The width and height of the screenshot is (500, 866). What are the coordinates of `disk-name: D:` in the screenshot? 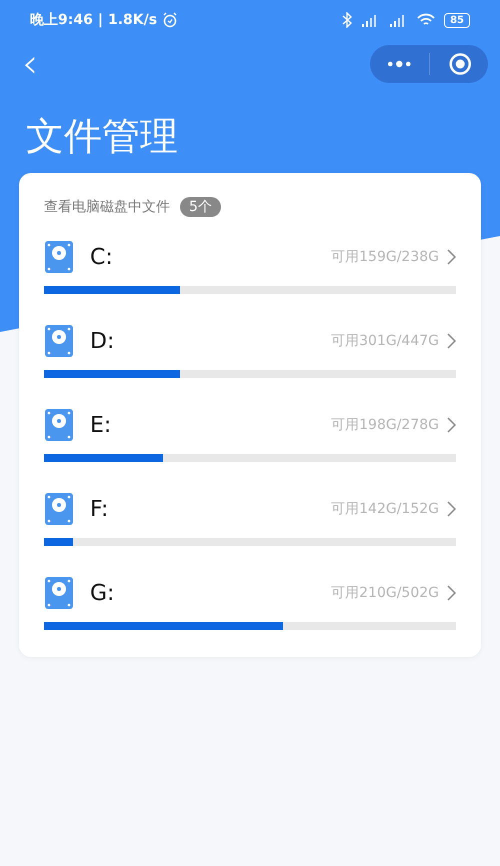 It's located at (102, 341).